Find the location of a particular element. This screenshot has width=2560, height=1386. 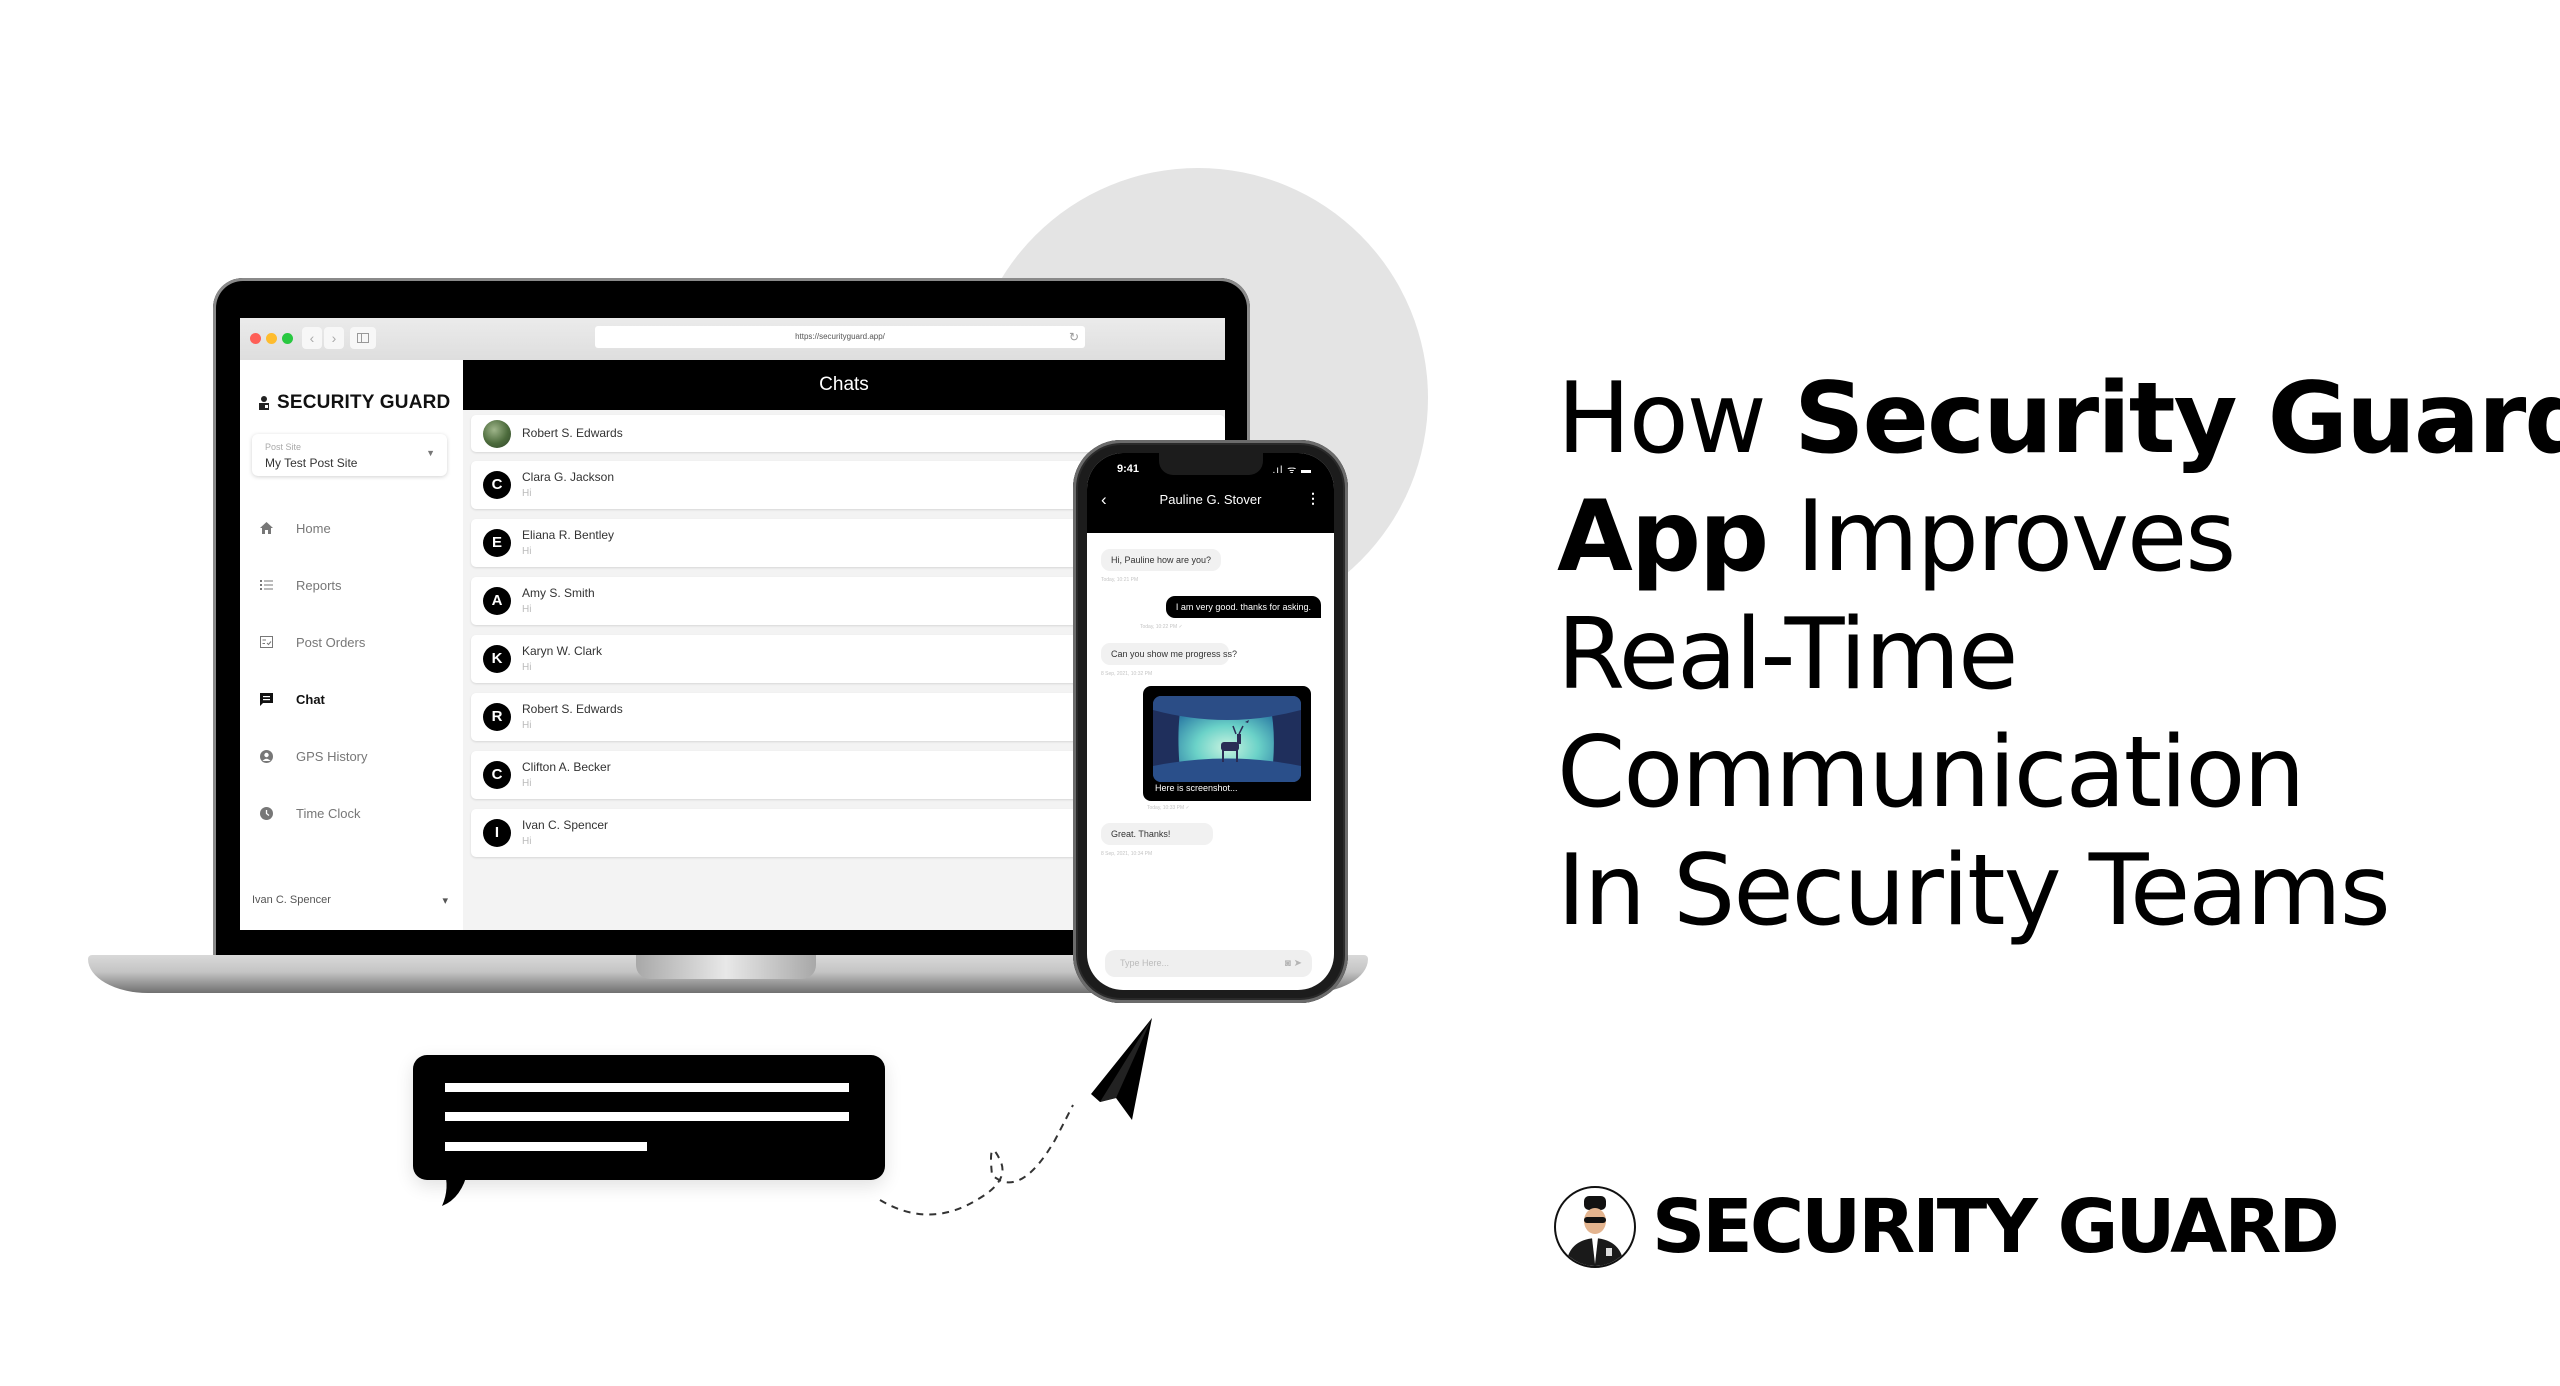

laptop-notch is located at coordinates (726, 967).